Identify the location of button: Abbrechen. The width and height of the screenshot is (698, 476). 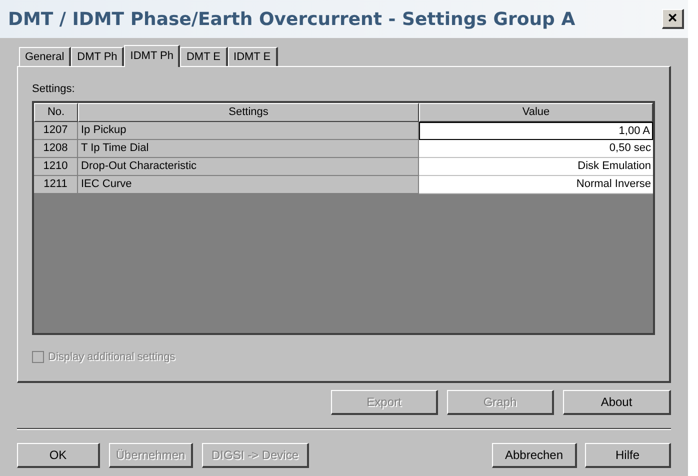
(534, 455).